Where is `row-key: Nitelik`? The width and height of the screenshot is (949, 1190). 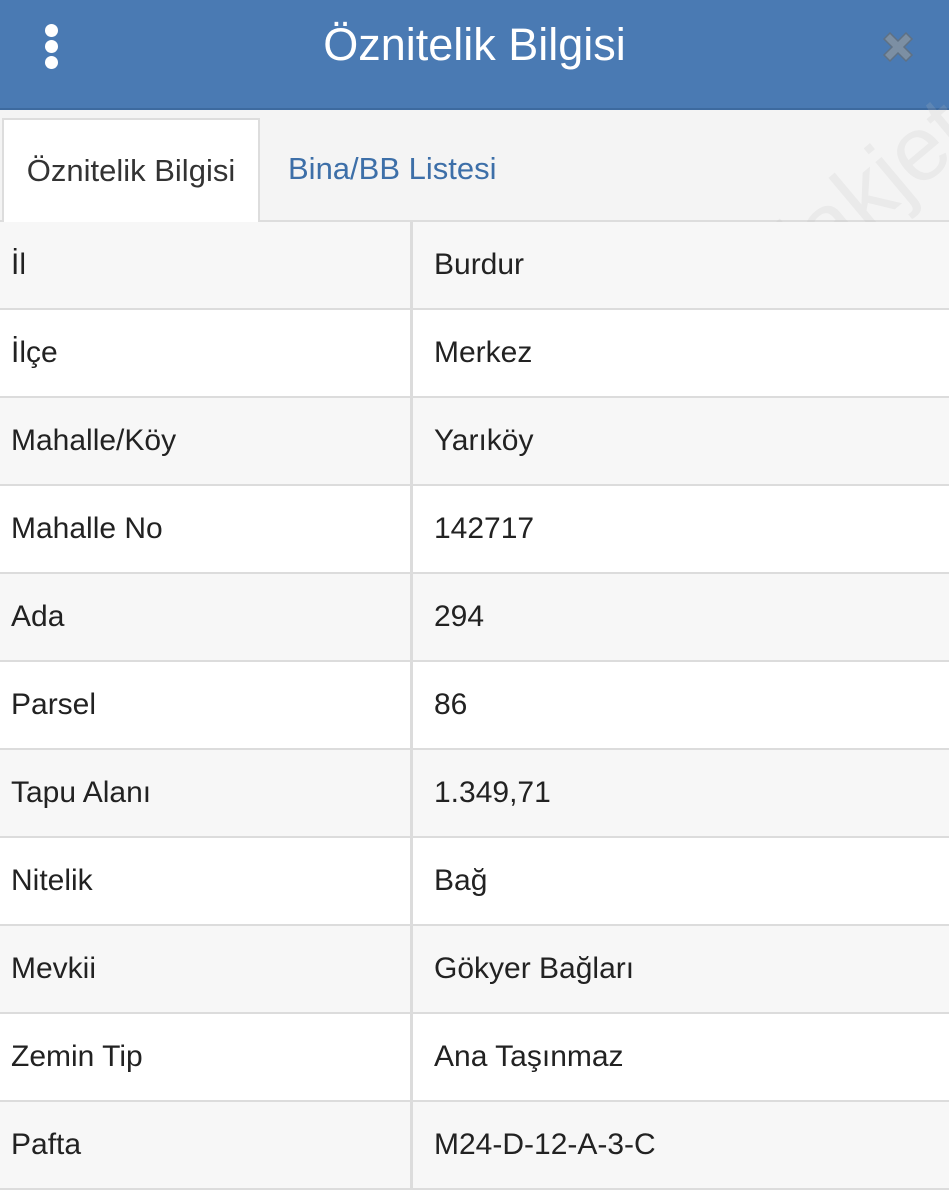
row-key: Nitelik is located at coordinates (52, 880).